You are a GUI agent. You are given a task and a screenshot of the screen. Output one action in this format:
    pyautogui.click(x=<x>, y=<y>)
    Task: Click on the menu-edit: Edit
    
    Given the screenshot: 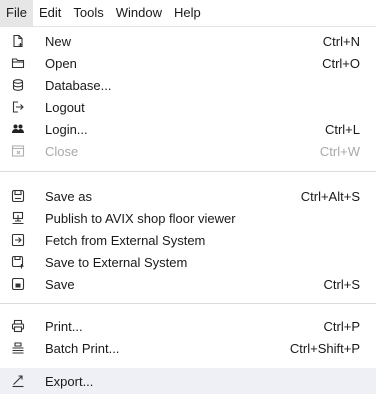 What is the action you would take?
    pyautogui.click(x=50, y=13)
    